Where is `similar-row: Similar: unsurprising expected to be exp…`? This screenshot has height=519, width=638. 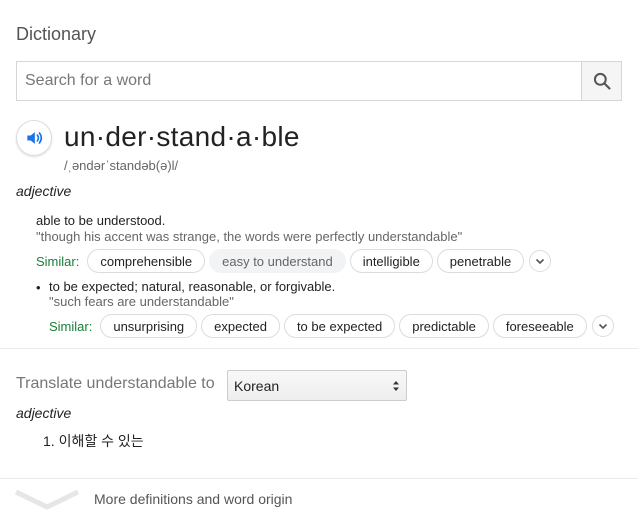
similar-row: Similar: unsurprising expected to be exp… is located at coordinates (331, 326).